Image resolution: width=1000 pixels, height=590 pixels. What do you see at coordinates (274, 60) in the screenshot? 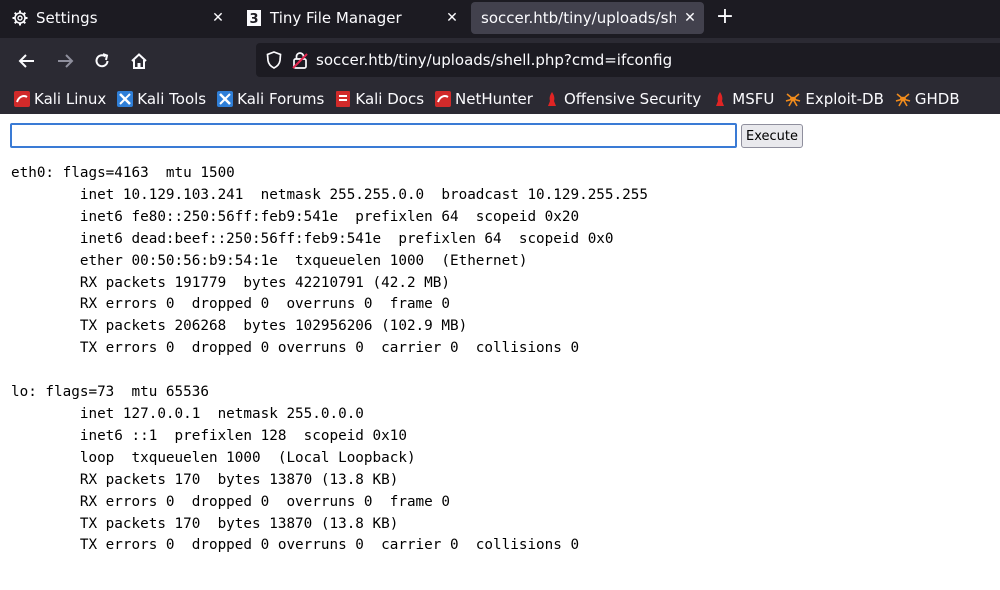
I see `shield-icon` at bounding box center [274, 60].